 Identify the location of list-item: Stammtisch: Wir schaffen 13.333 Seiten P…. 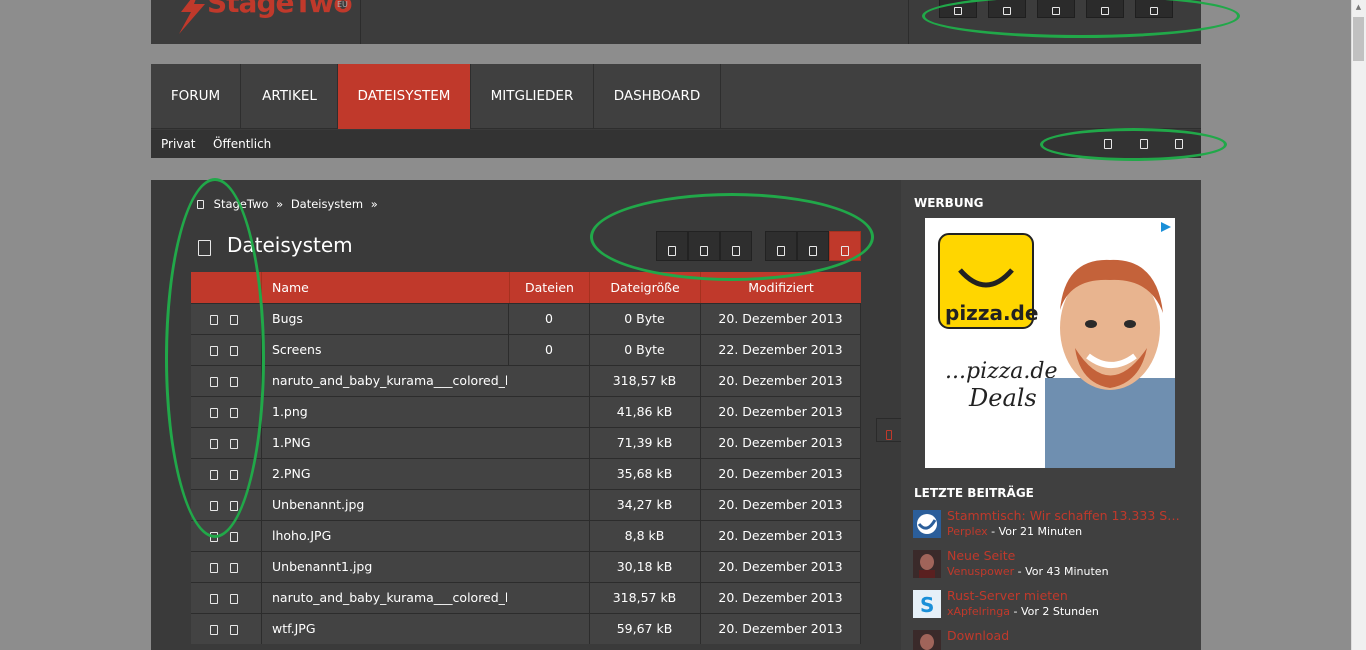
(1053, 529).